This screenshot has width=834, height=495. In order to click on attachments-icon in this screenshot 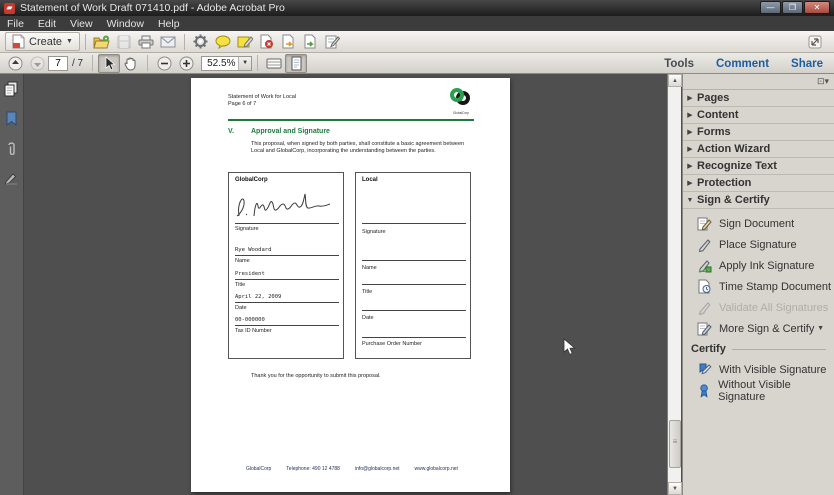, I will do `click(11, 148)`.